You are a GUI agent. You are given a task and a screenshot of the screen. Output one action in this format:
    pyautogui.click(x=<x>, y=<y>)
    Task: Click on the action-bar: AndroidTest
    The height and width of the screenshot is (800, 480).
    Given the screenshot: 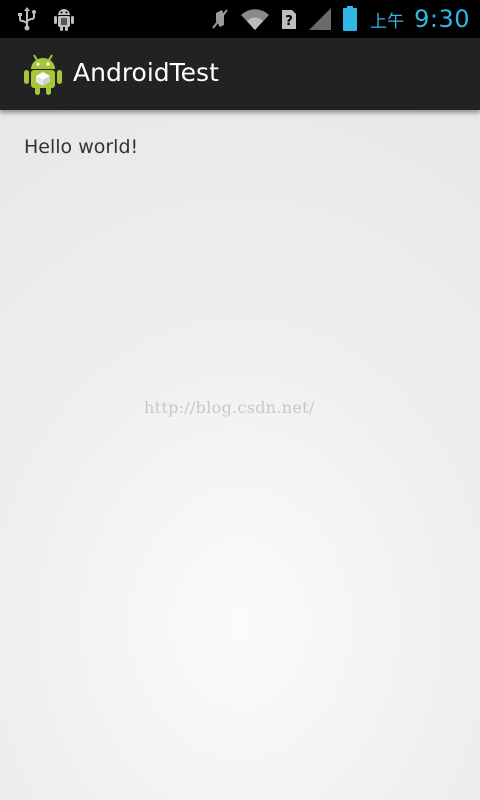 What is the action you would take?
    pyautogui.click(x=240, y=74)
    